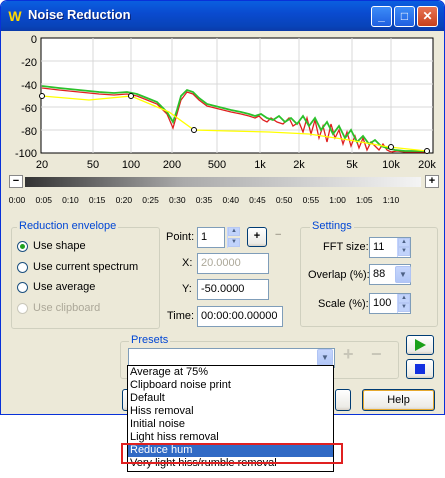  Describe the element at coordinates (180, 237) in the screenshot. I see `point-label: Point:` at that location.